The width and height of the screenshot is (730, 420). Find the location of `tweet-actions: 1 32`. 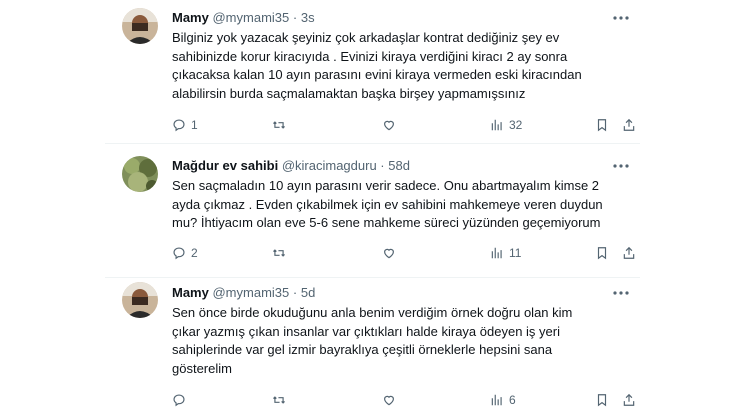

tweet-actions: 1 32 is located at coordinates (403, 125).